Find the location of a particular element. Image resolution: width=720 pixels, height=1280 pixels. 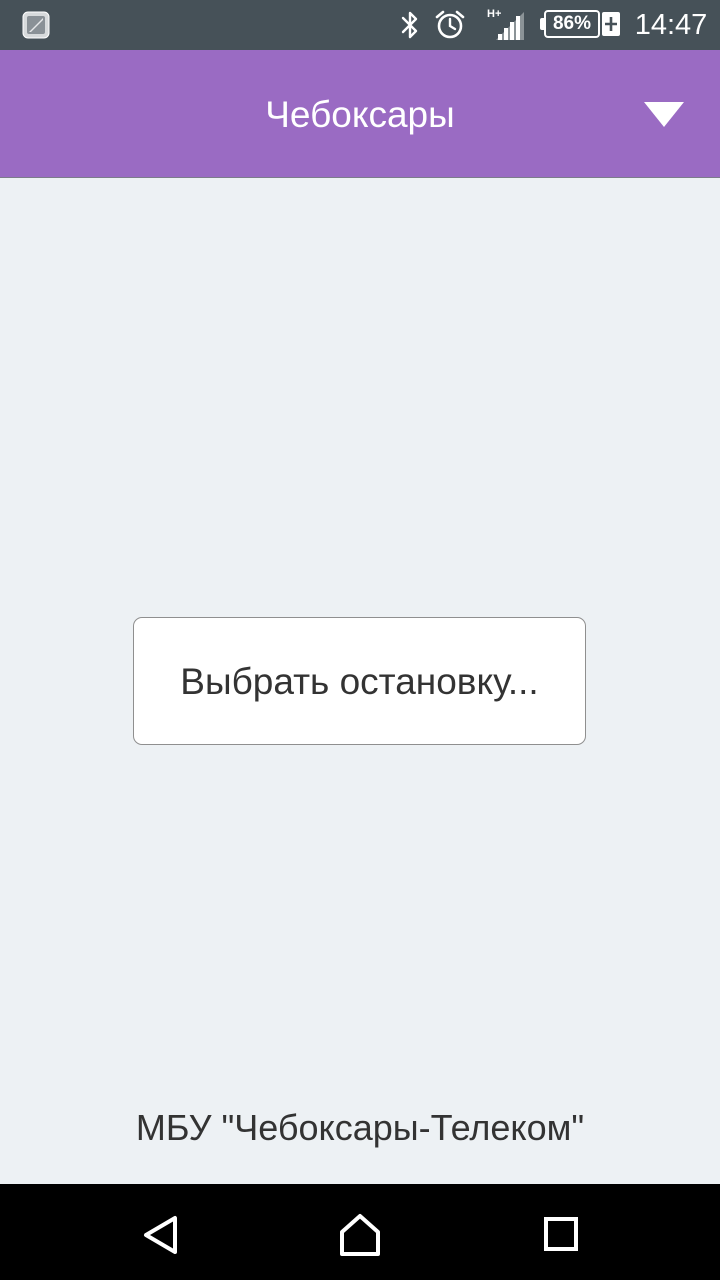

alarm-icon is located at coordinates (450, 25).